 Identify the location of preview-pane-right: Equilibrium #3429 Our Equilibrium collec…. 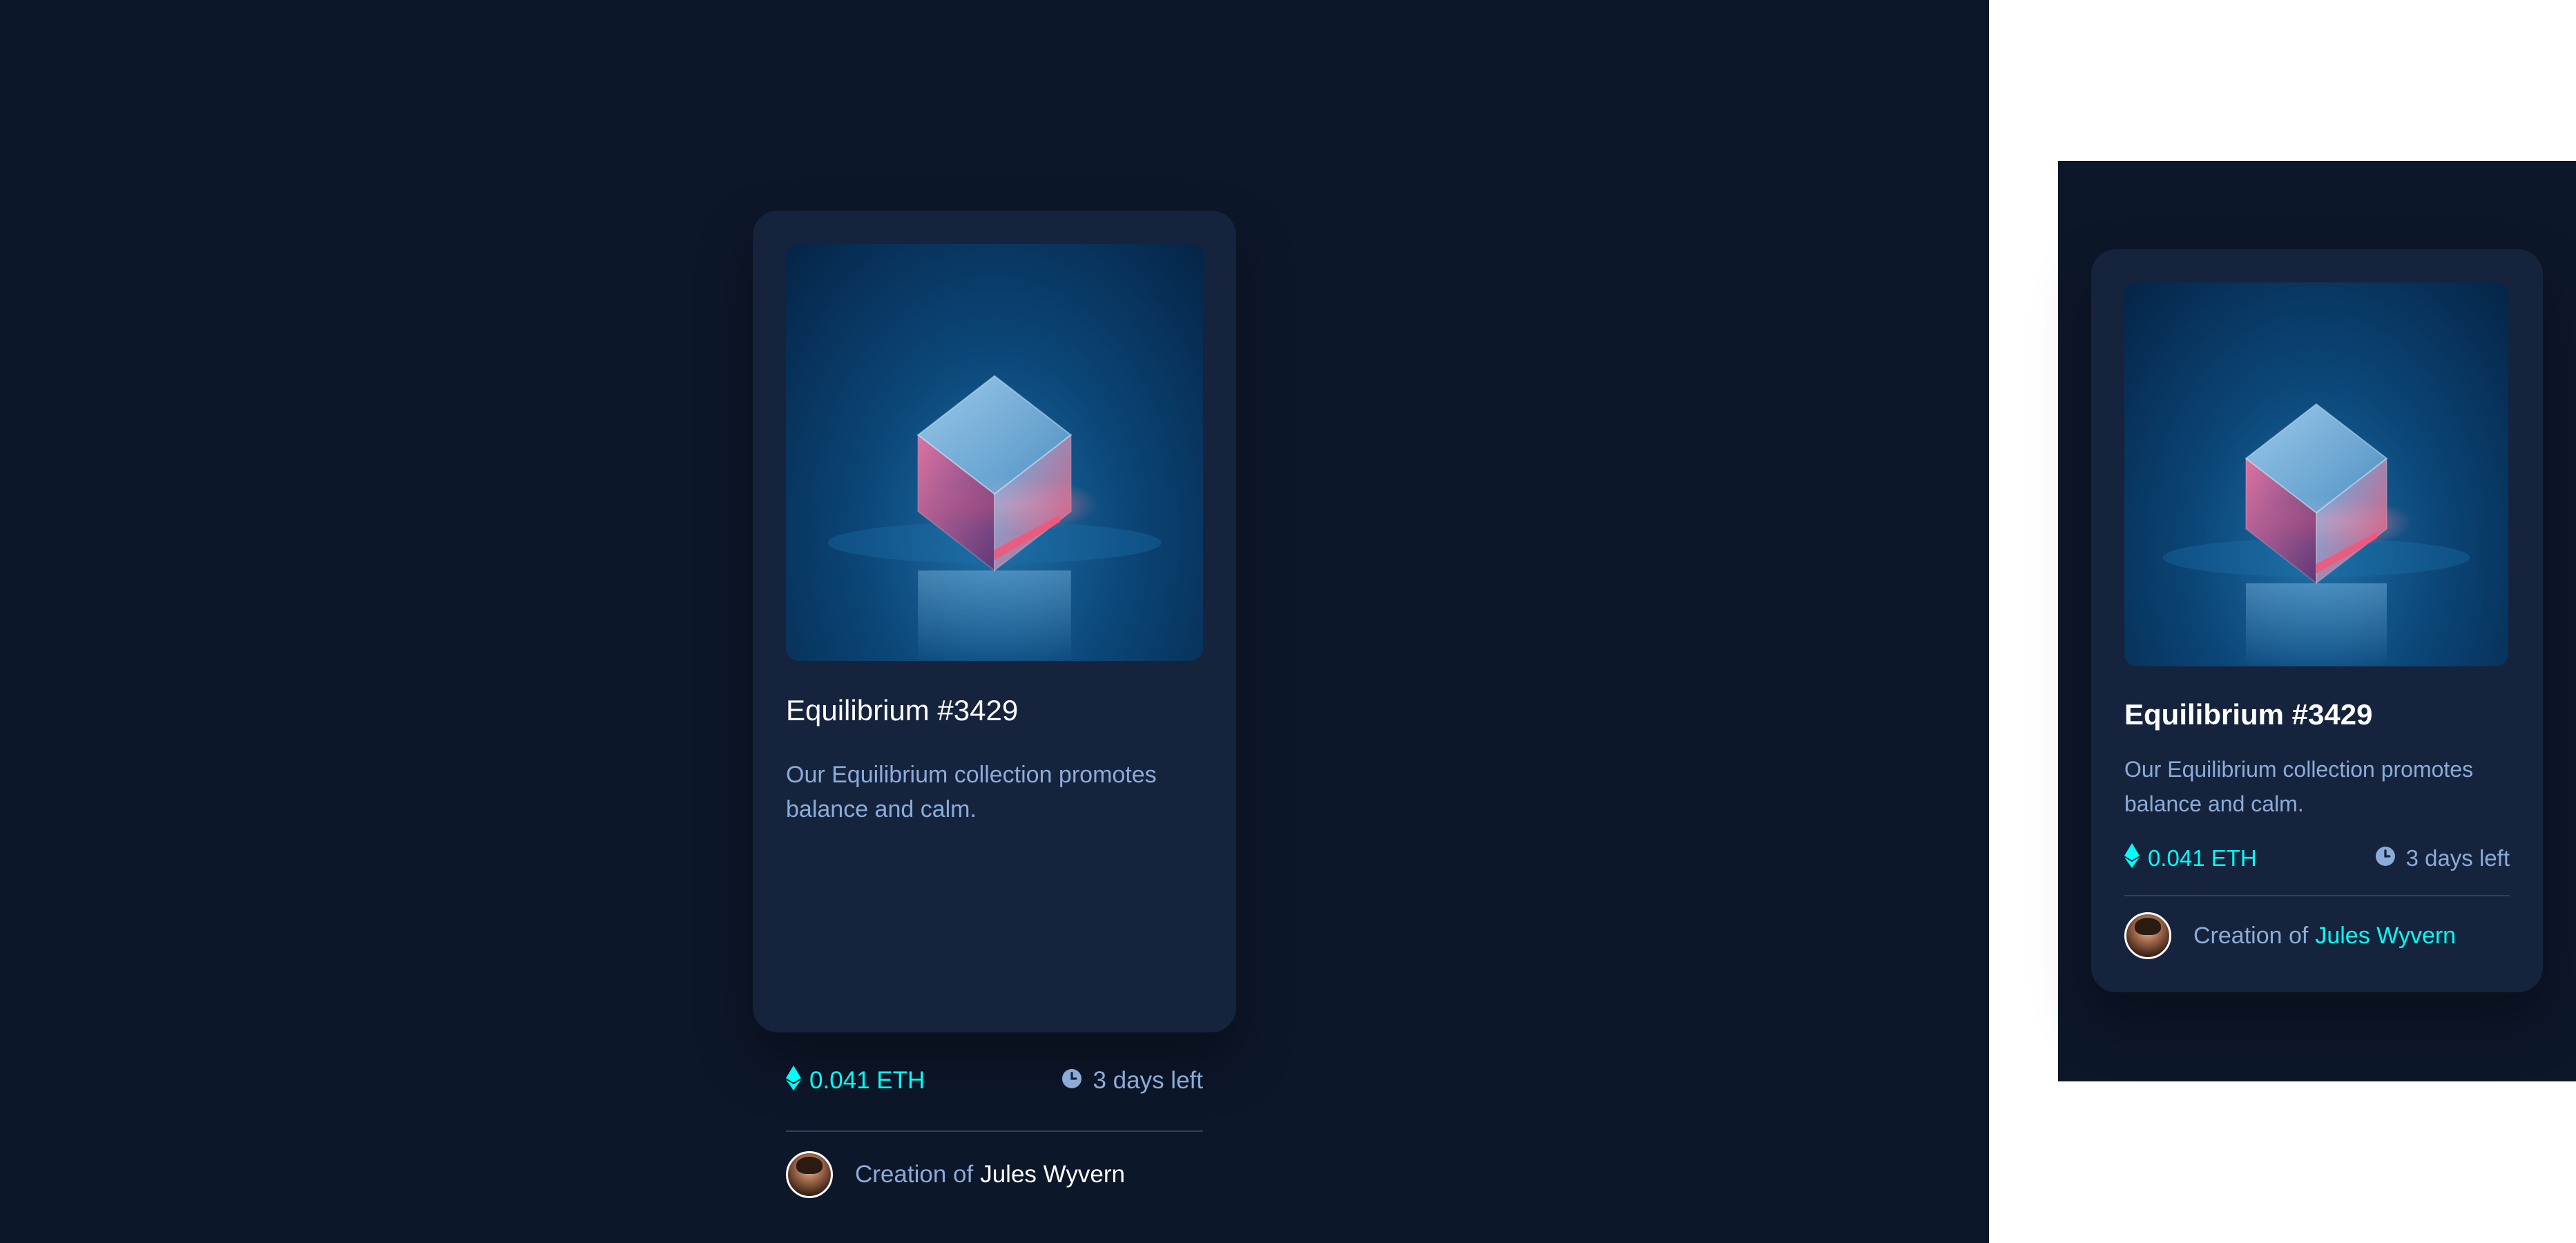
(2317, 621).